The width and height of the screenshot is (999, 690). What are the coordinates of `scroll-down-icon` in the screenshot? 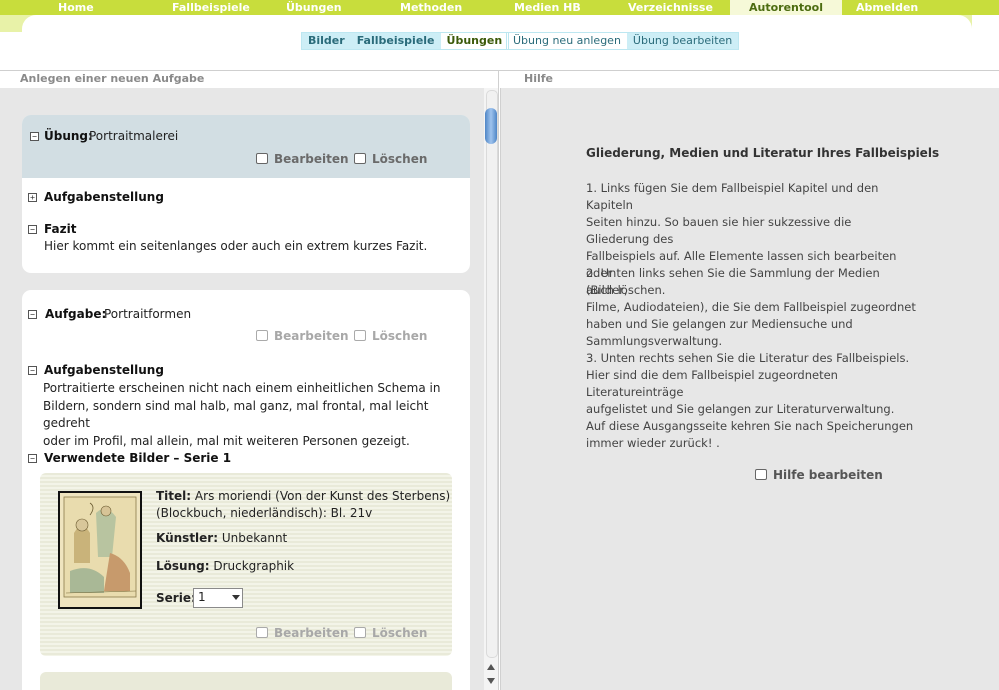 It's located at (491, 681).